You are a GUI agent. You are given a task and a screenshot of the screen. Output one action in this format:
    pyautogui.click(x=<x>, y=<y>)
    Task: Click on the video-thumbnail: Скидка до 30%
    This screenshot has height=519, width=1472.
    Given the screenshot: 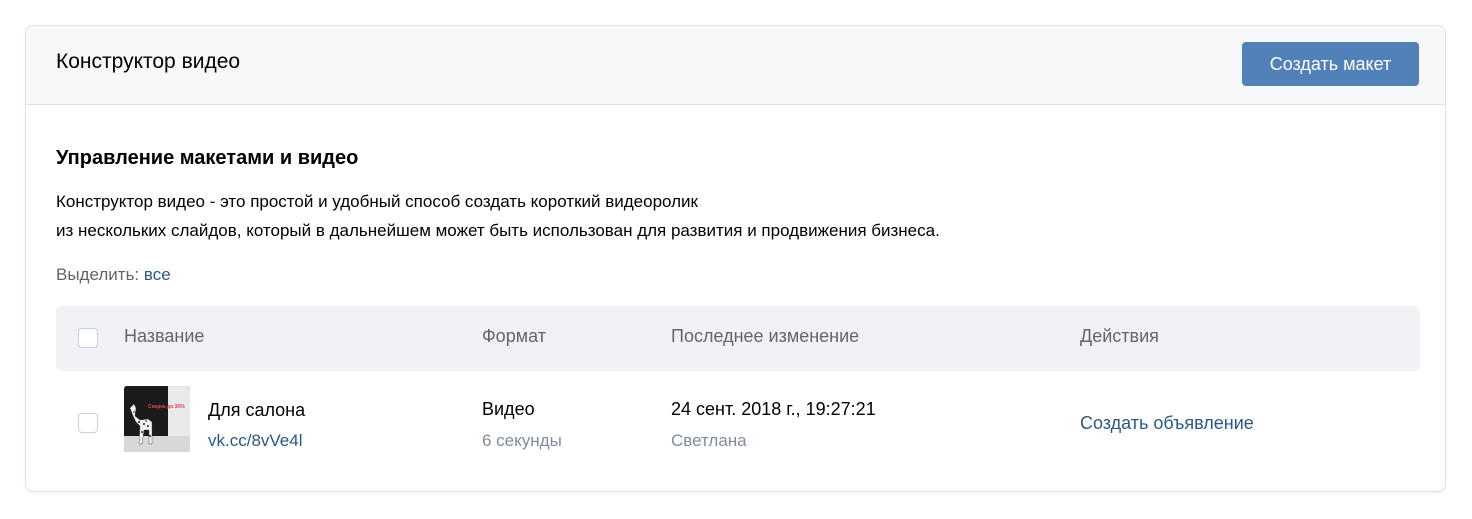 What is the action you would take?
    pyautogui.click(x=157, y=419)
    